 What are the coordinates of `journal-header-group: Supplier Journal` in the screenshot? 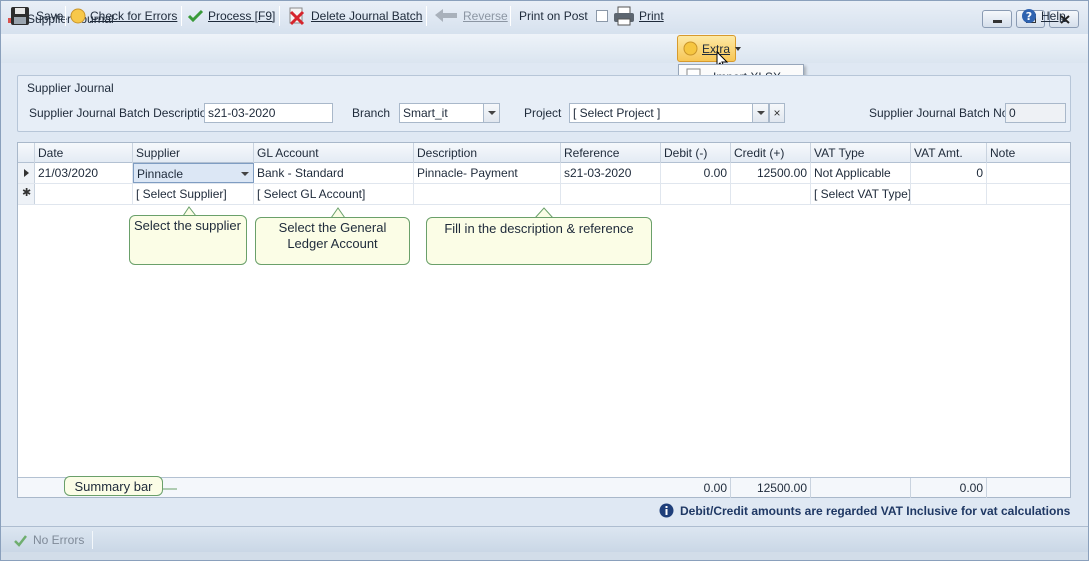 It's located at (544, 103).